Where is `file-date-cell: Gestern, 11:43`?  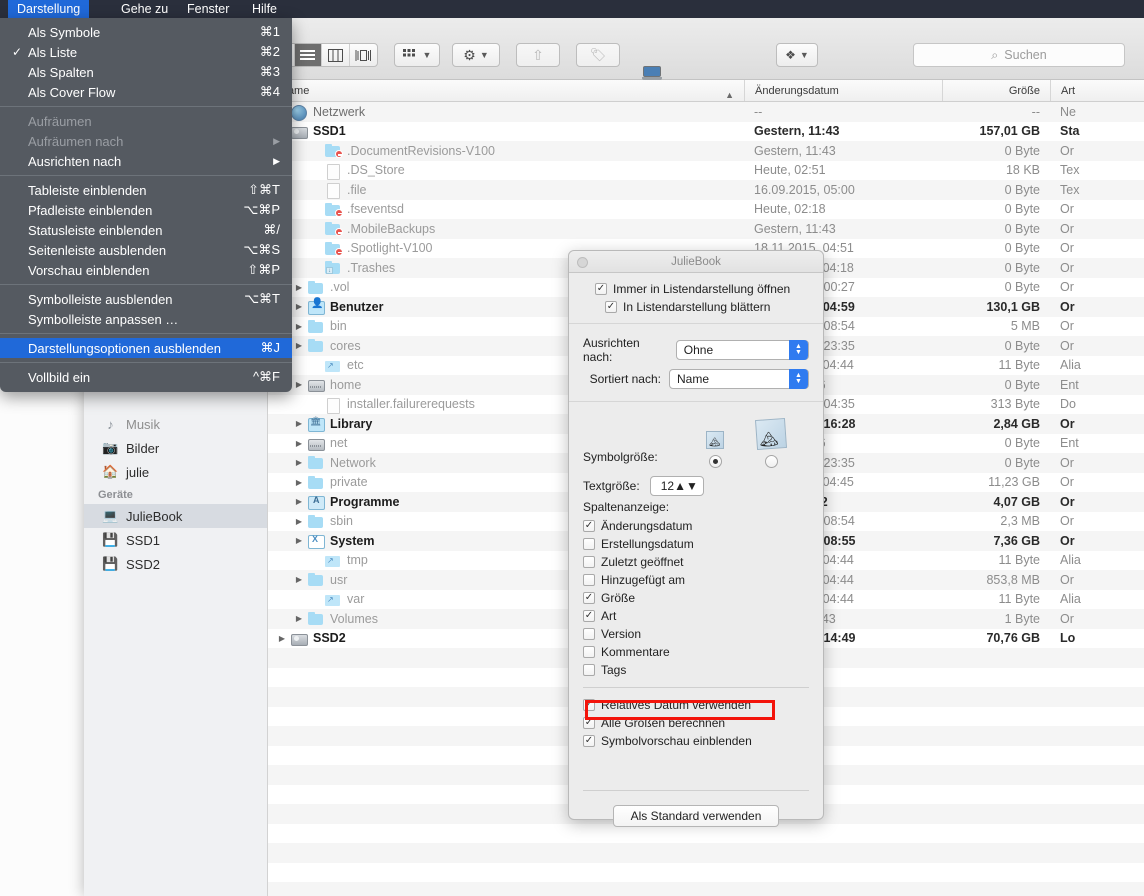
file-date-cell: Gestern, 11:43 is located at coordinates (795, 228).